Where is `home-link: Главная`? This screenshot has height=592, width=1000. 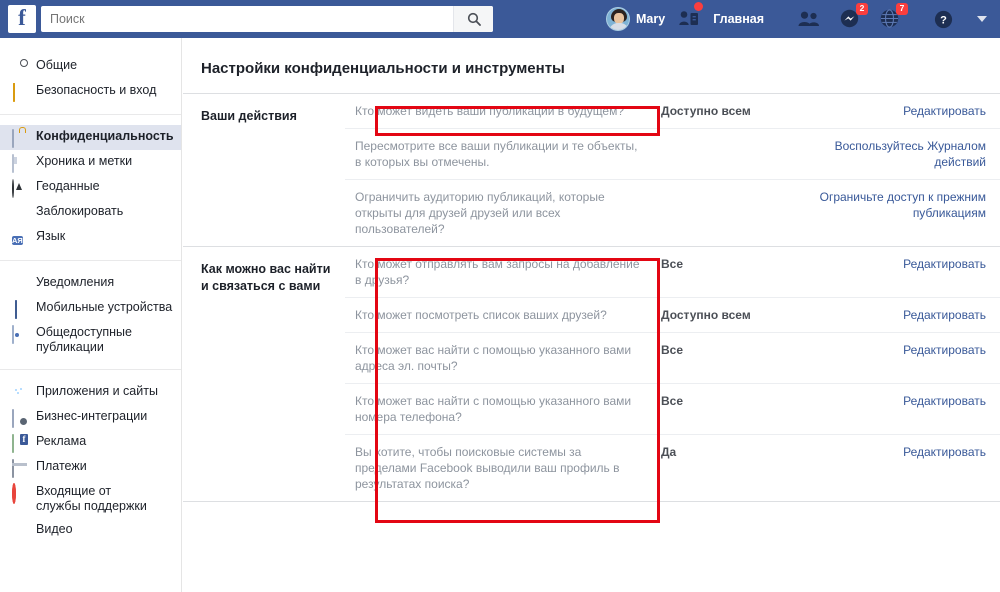 home-link: Главная is located at coordinates (738, 19).